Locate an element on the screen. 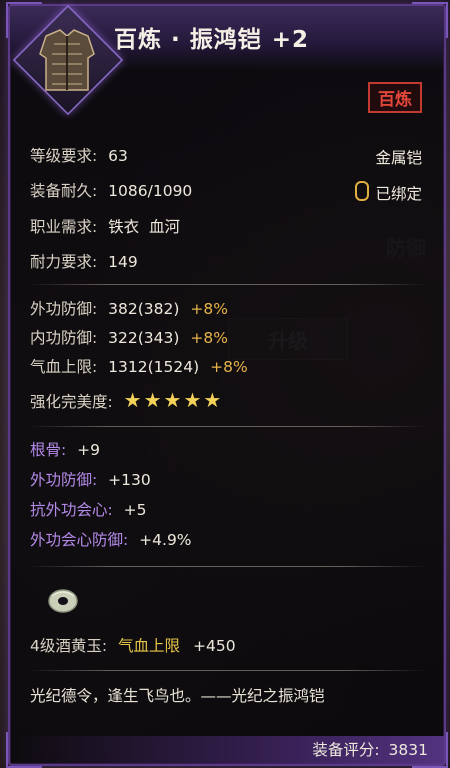  durability-value: 1086/1090 is located at coordinates (150, 191).